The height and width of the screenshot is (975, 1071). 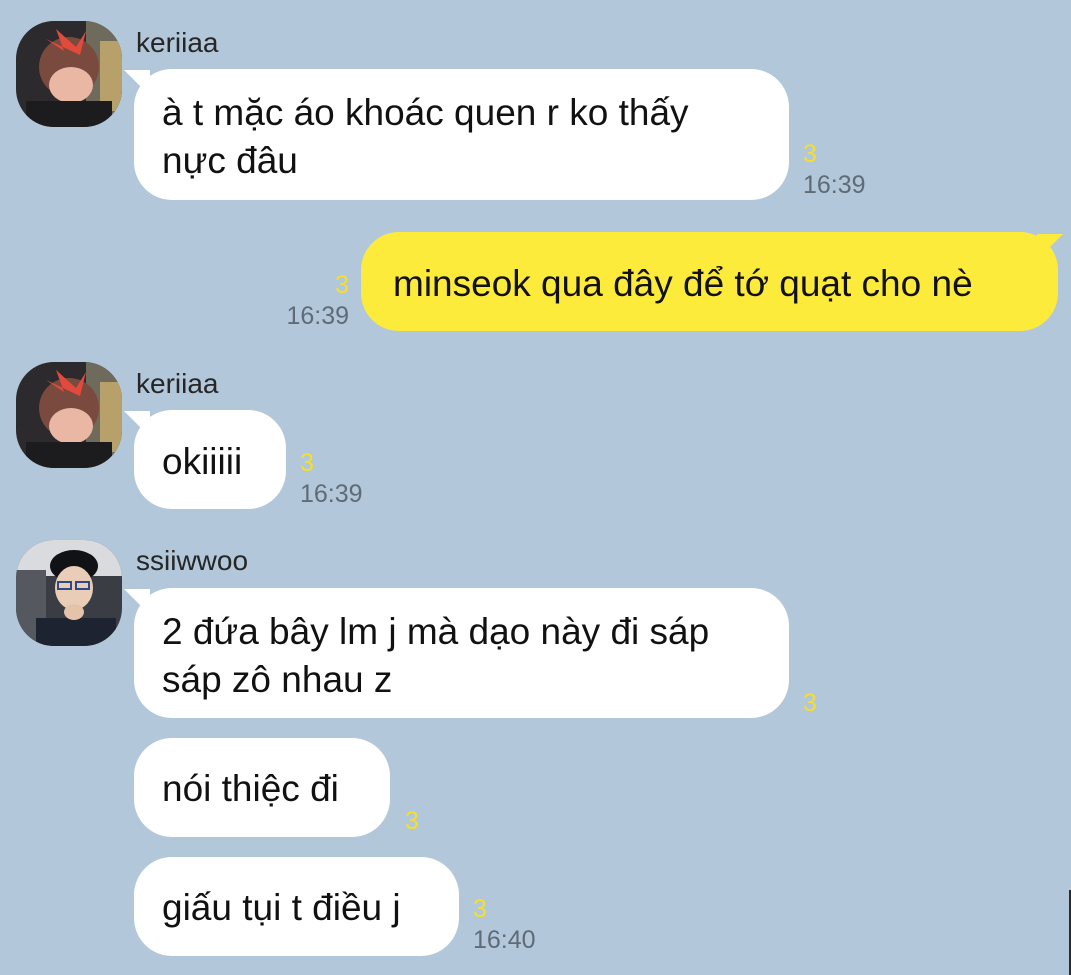 I want to click on message-bubble: nói thiệc đi, so click(x=262, y=787).